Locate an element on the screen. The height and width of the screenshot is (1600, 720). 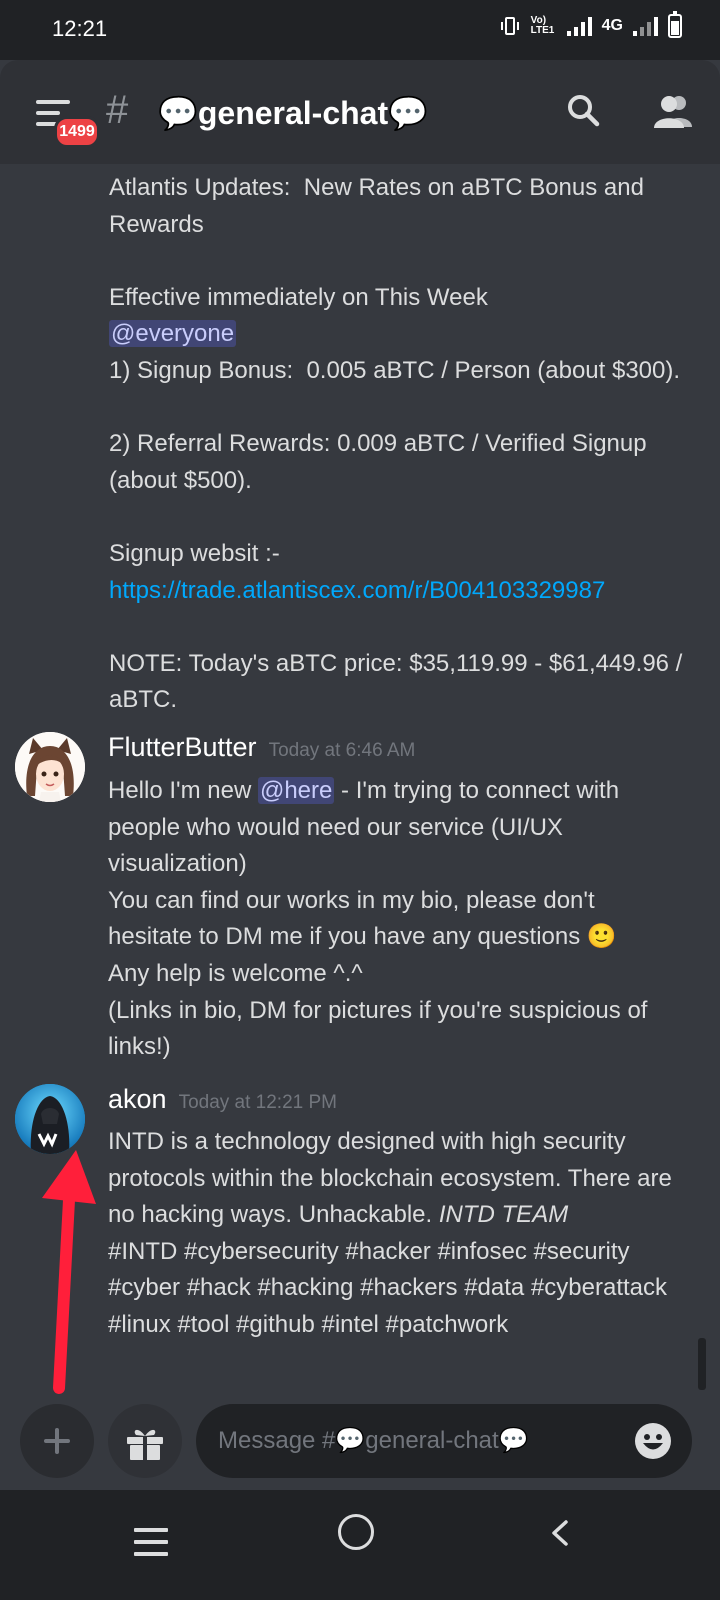
gift-icon is located at coordinates (145, 1444).